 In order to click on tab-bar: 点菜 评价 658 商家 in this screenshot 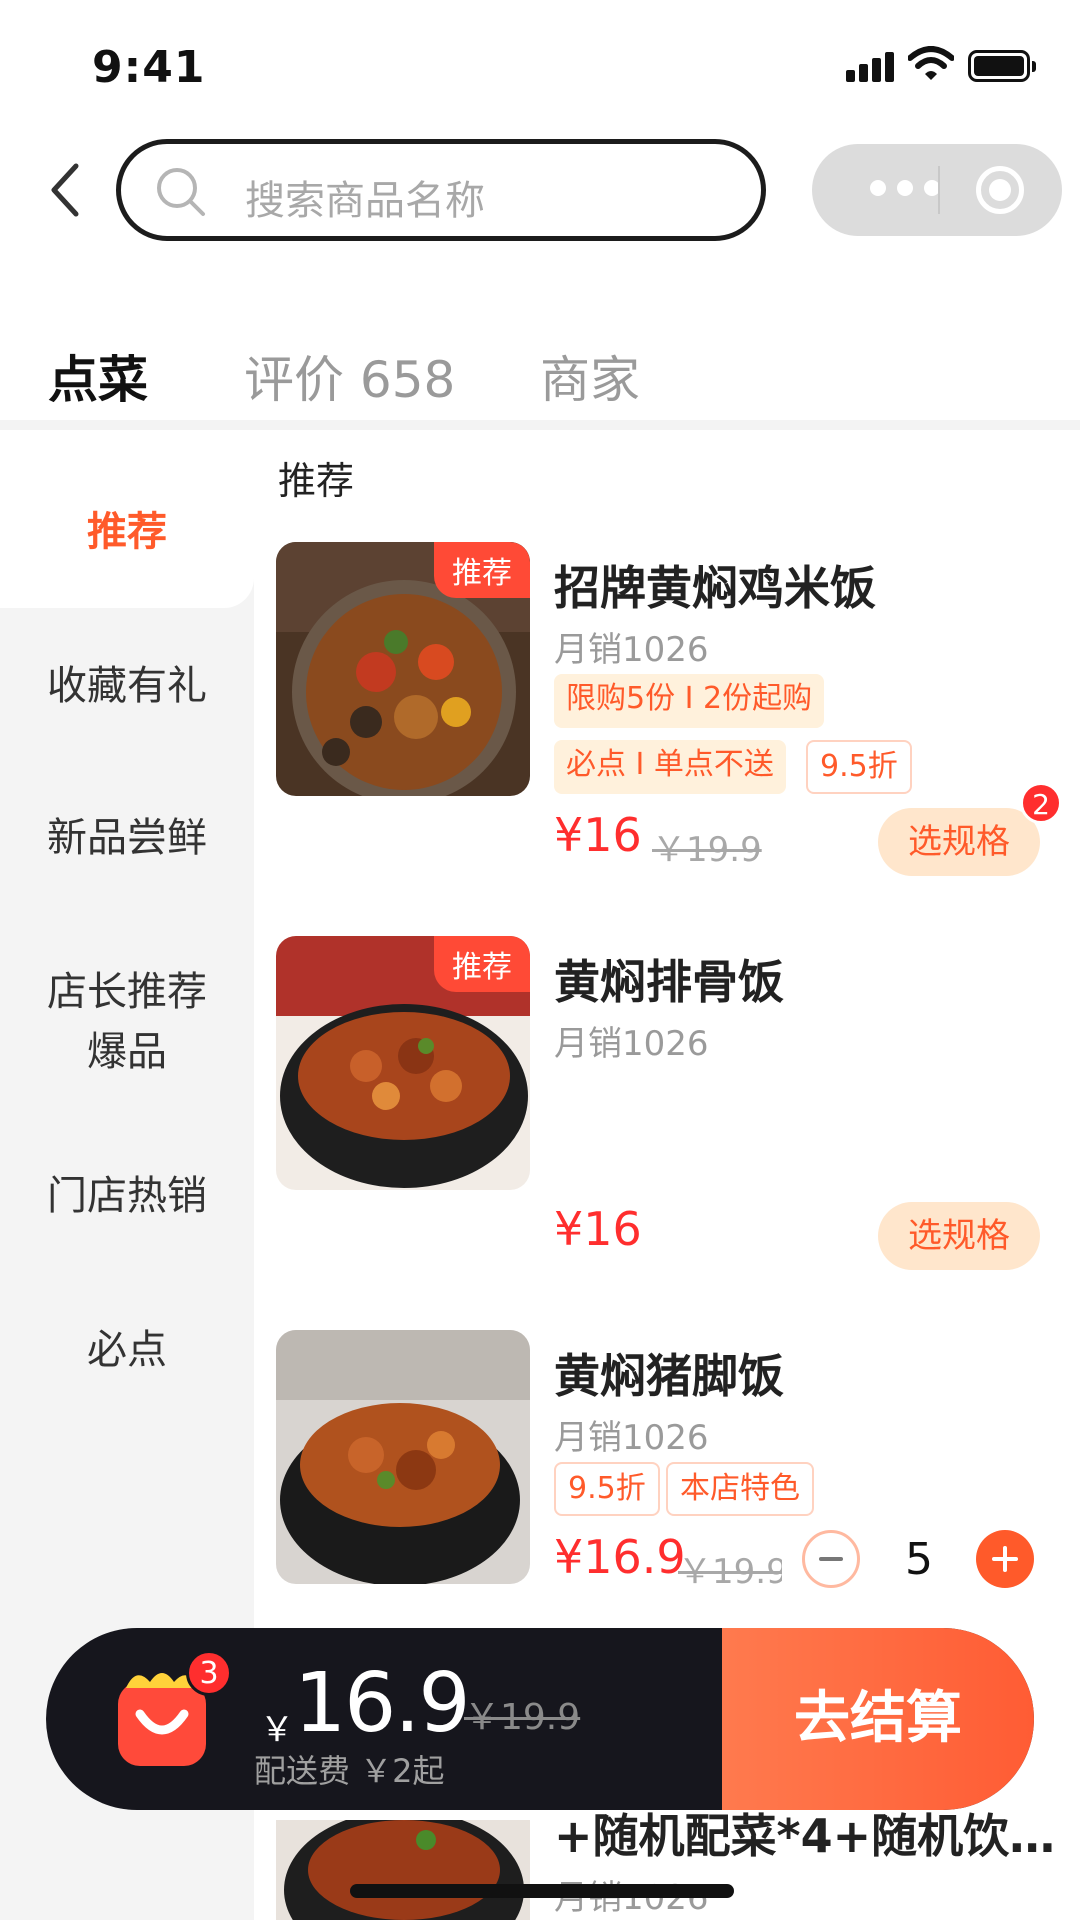, I will do `click(540, 381)`.